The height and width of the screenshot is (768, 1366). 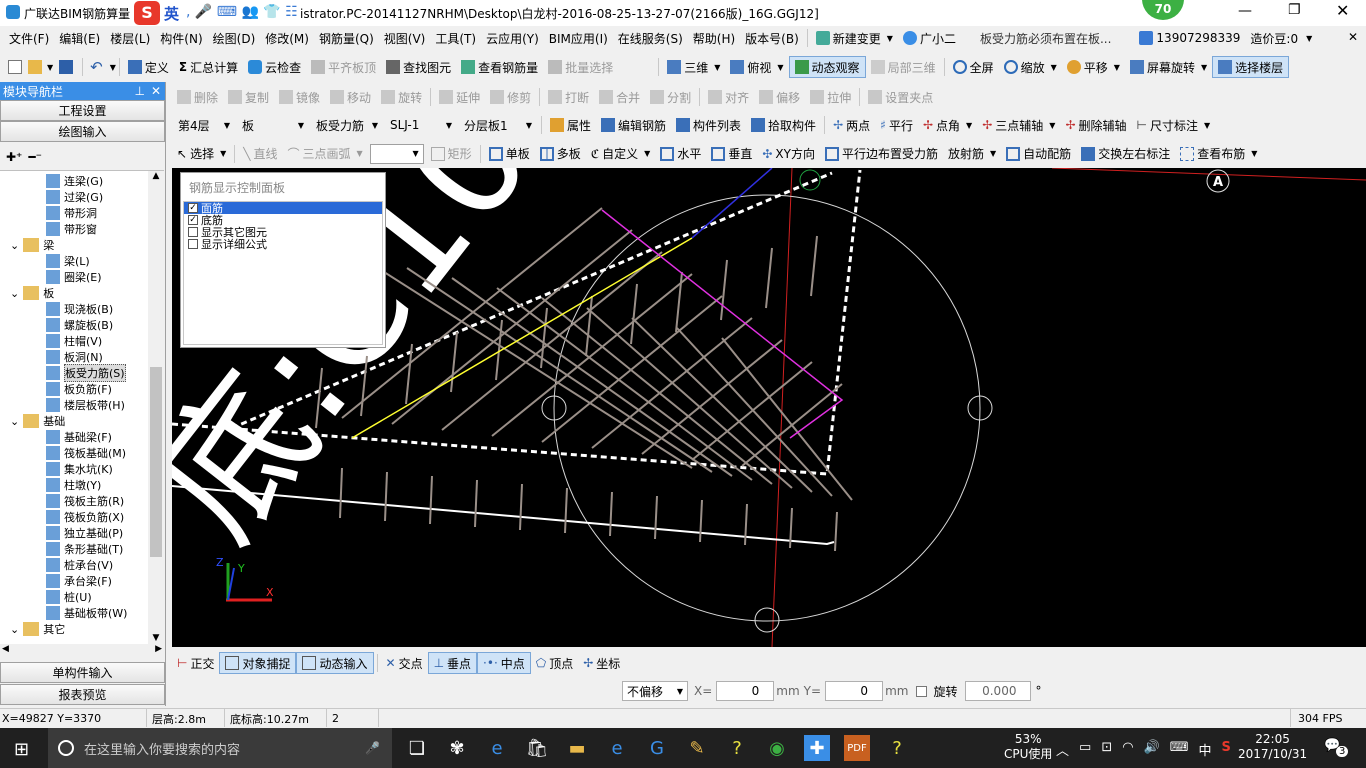 What do you see at coordinates (737, 748) in the screenshot?
I see `help-app-icon: ?` at bounding box center [737, 748].